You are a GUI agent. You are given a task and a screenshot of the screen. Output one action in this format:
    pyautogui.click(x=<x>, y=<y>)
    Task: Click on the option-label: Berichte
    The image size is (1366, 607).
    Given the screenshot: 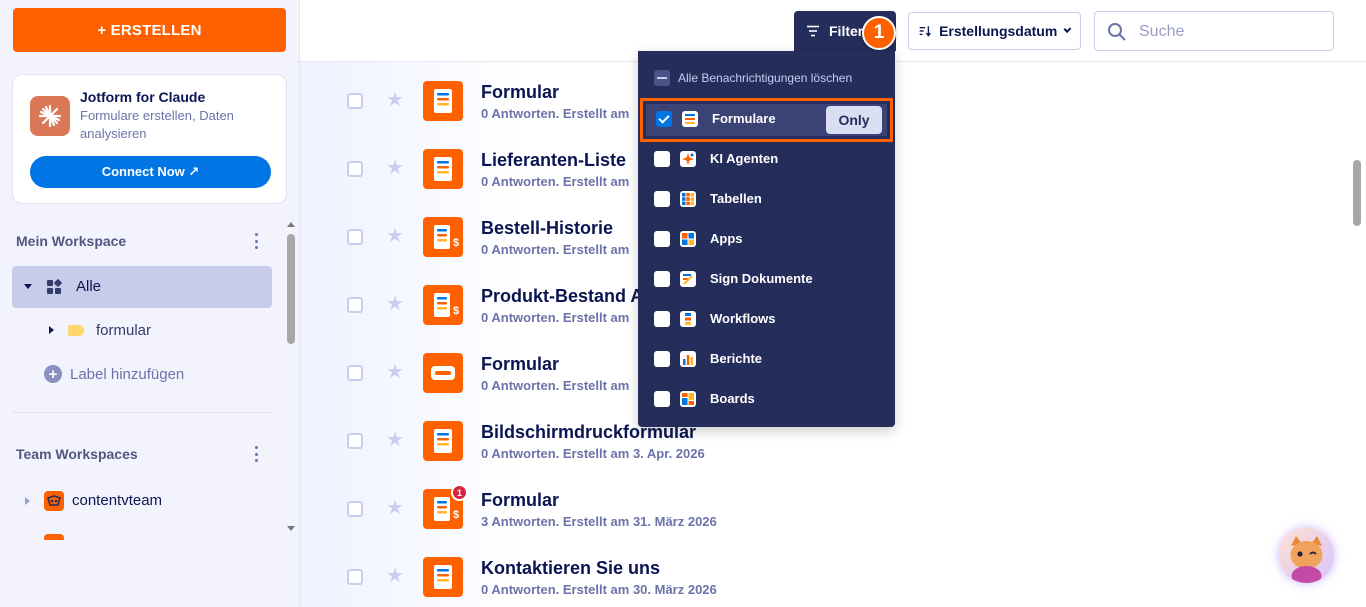 What is the action you would take?
    pyautogui.click(x=736, y=358)
    